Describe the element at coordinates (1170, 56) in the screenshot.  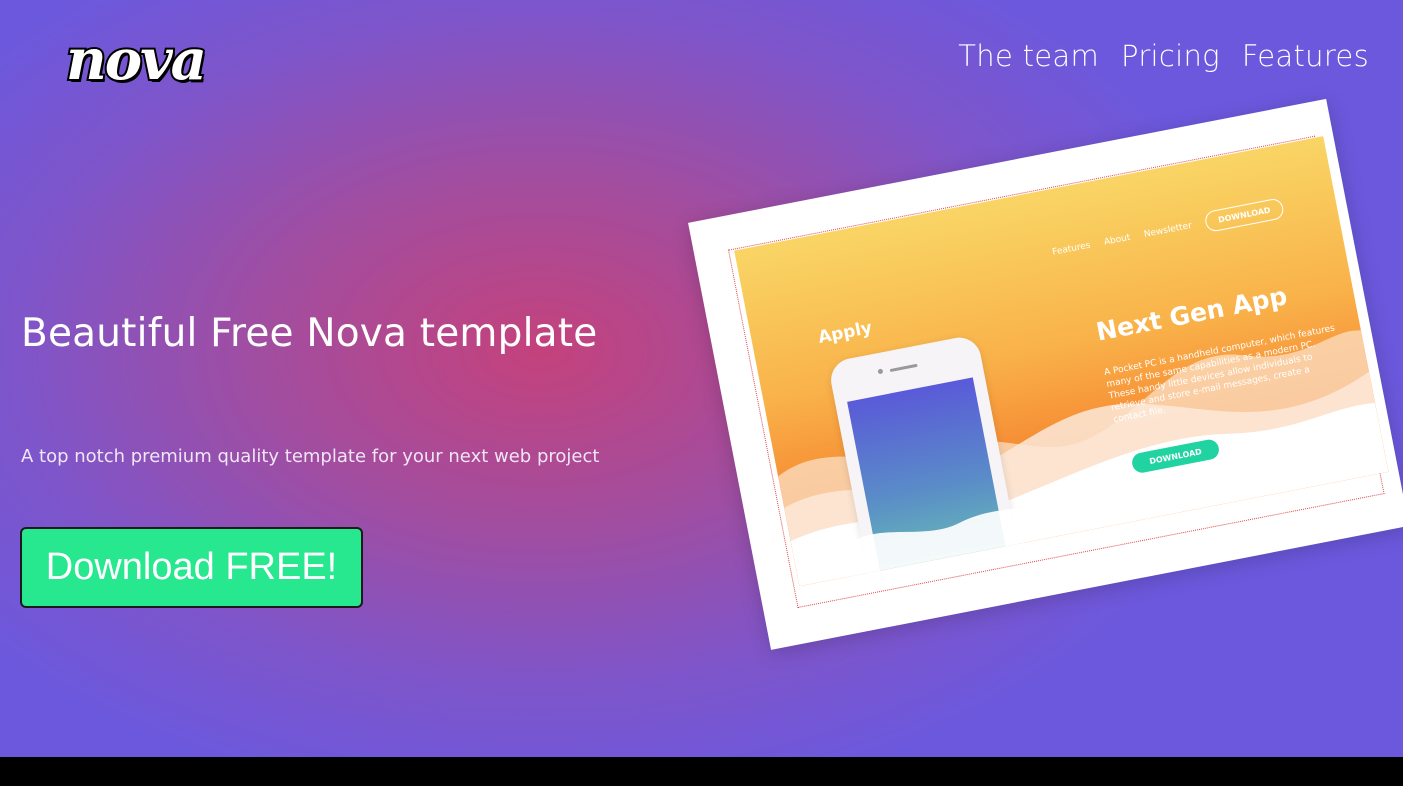
I see `nav-link-pricing: Pricing` at that location.